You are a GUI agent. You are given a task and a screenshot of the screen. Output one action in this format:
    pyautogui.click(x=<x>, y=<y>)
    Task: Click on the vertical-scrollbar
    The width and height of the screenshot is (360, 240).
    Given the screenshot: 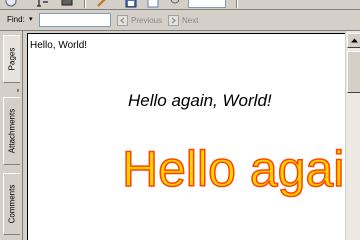 What is the action you would take?
    pyautogui.click(x=352, y=135)
    